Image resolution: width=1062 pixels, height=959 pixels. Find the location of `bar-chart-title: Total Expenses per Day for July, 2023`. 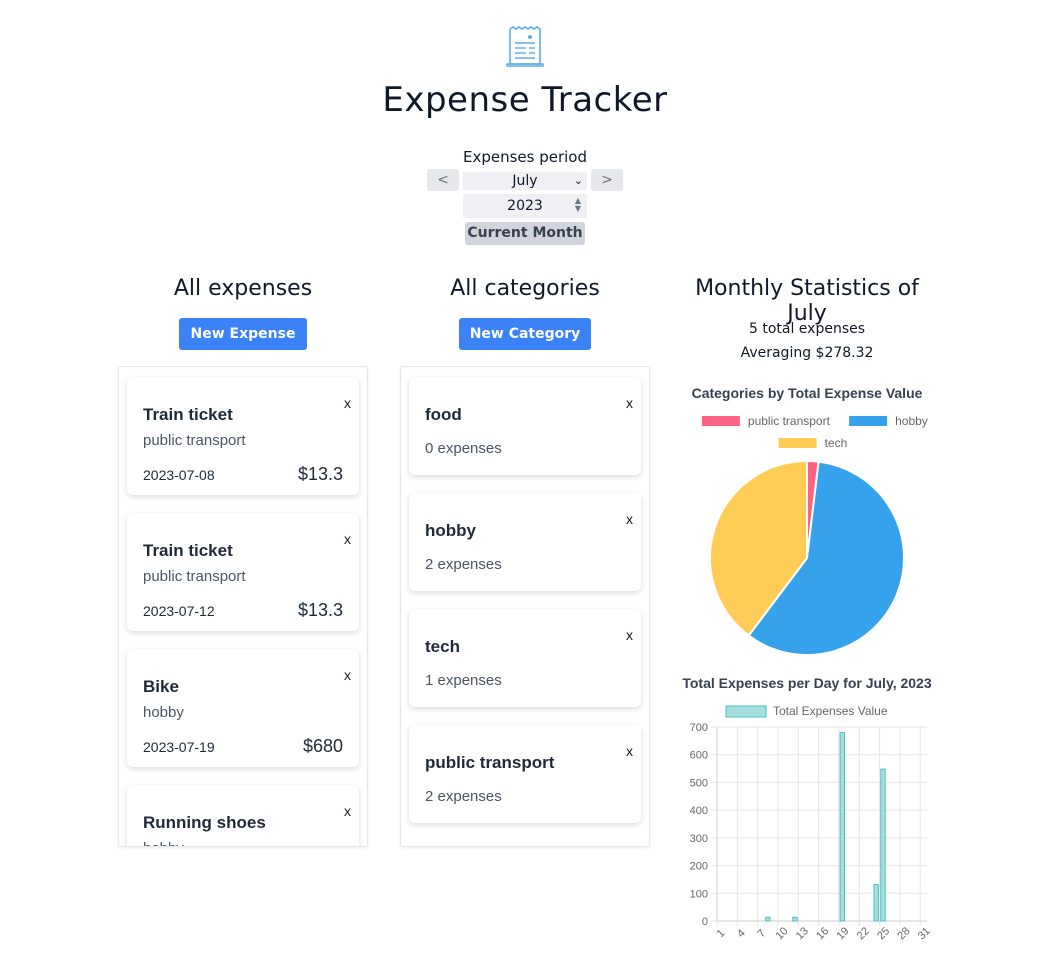

bar-chart-title: Total Expenses per Day for July, 2023 is located at coordinates (807, 683).